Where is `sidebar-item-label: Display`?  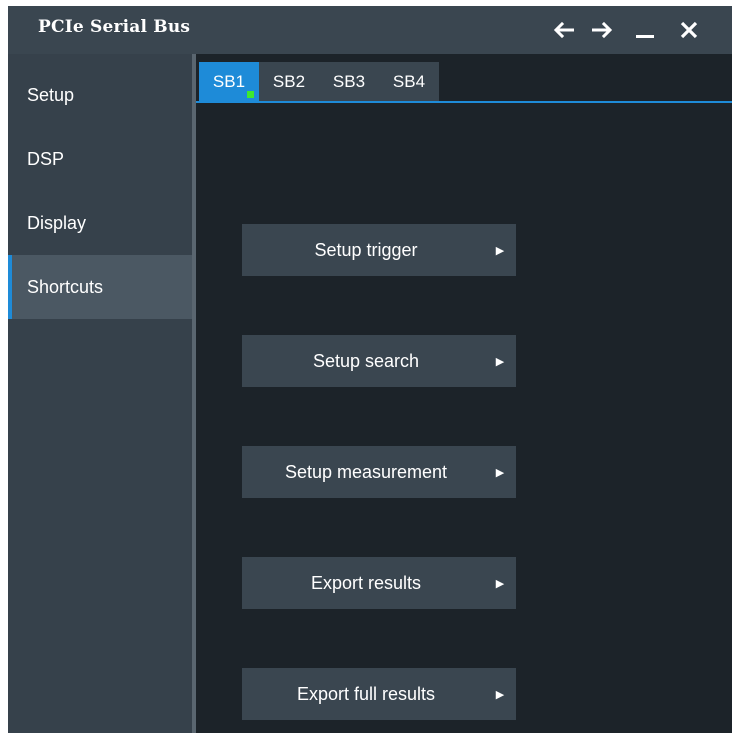
sidebar-item-label: Display is located at coordinates (57, 222).